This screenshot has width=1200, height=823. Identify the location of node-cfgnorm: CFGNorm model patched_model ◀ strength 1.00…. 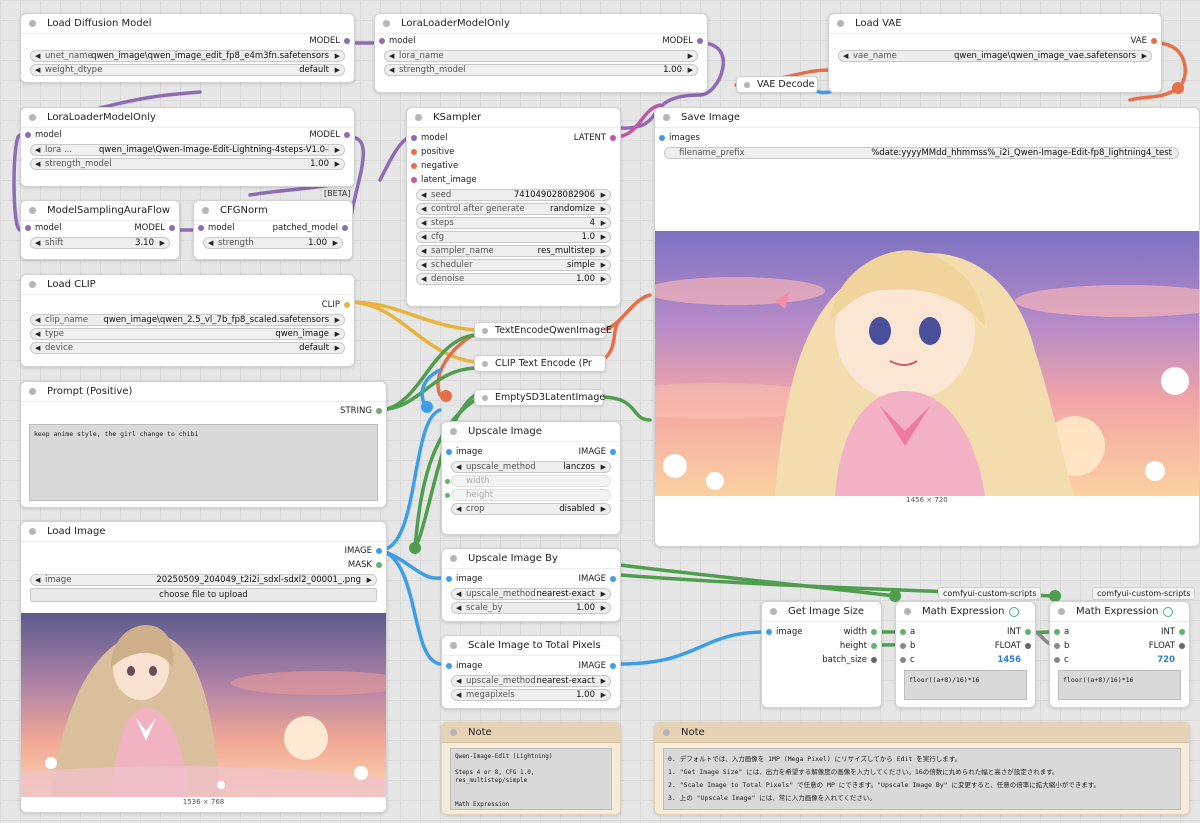
(273, 230).